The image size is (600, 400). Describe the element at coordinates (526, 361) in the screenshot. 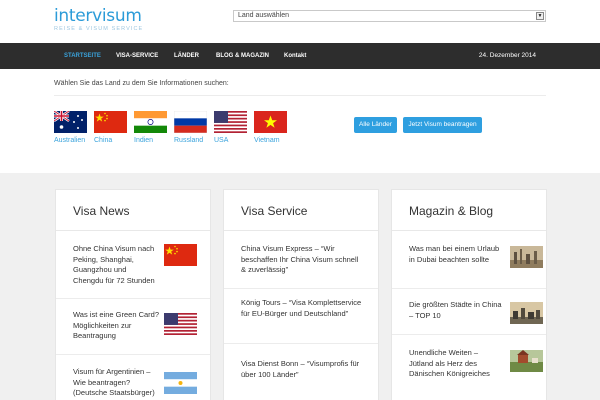

I see `jutland-landscape-photo` at that location.